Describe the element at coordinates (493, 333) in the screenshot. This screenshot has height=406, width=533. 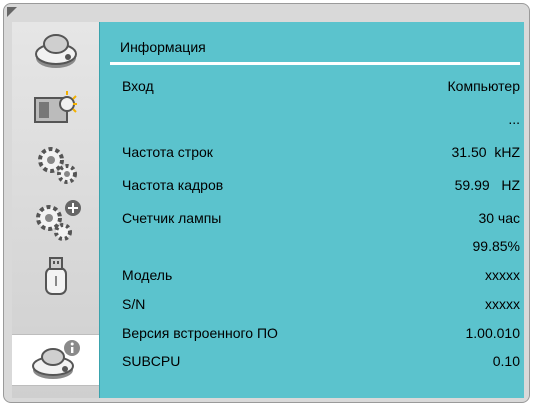
I see `info-value: 1.00.010` at that location.